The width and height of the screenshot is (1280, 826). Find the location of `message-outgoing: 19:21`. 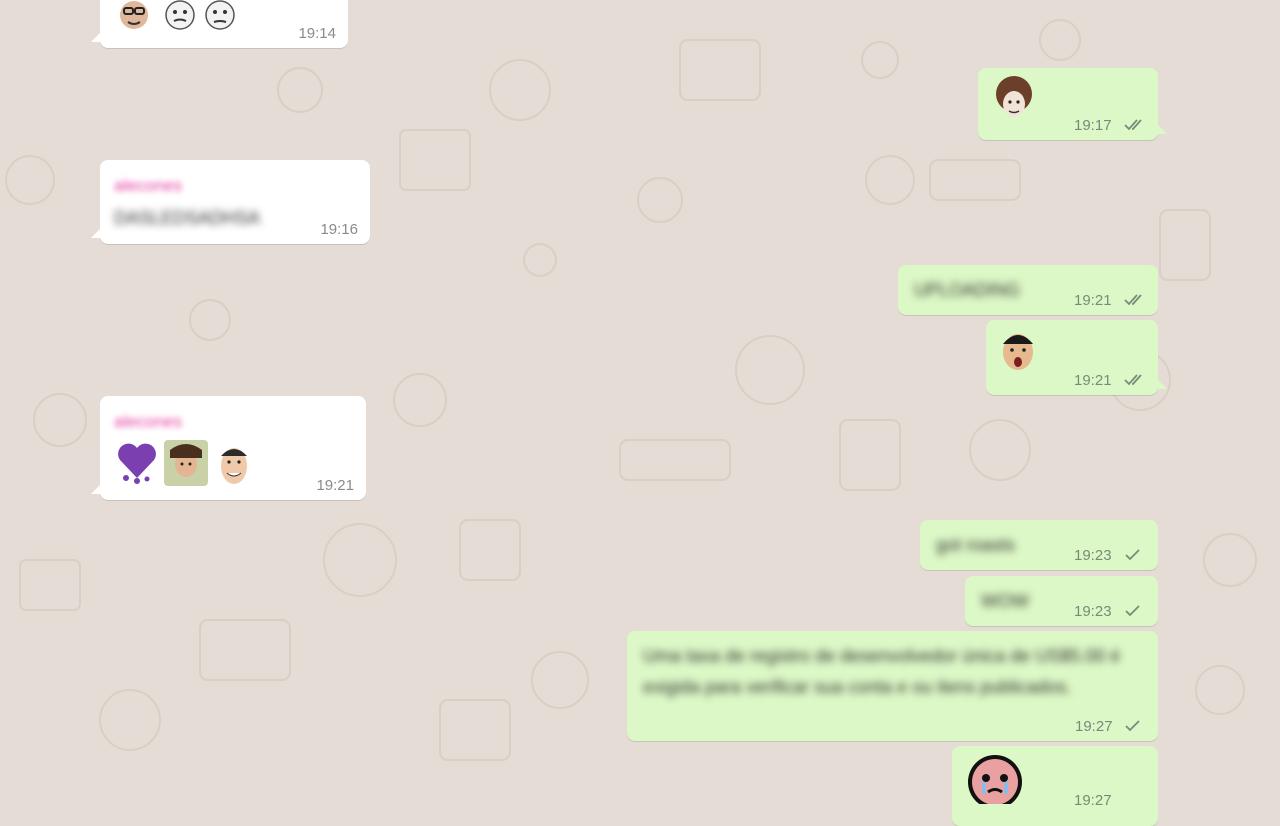

message-outgoing: 19:21 is located at coordinates (1076, 357).